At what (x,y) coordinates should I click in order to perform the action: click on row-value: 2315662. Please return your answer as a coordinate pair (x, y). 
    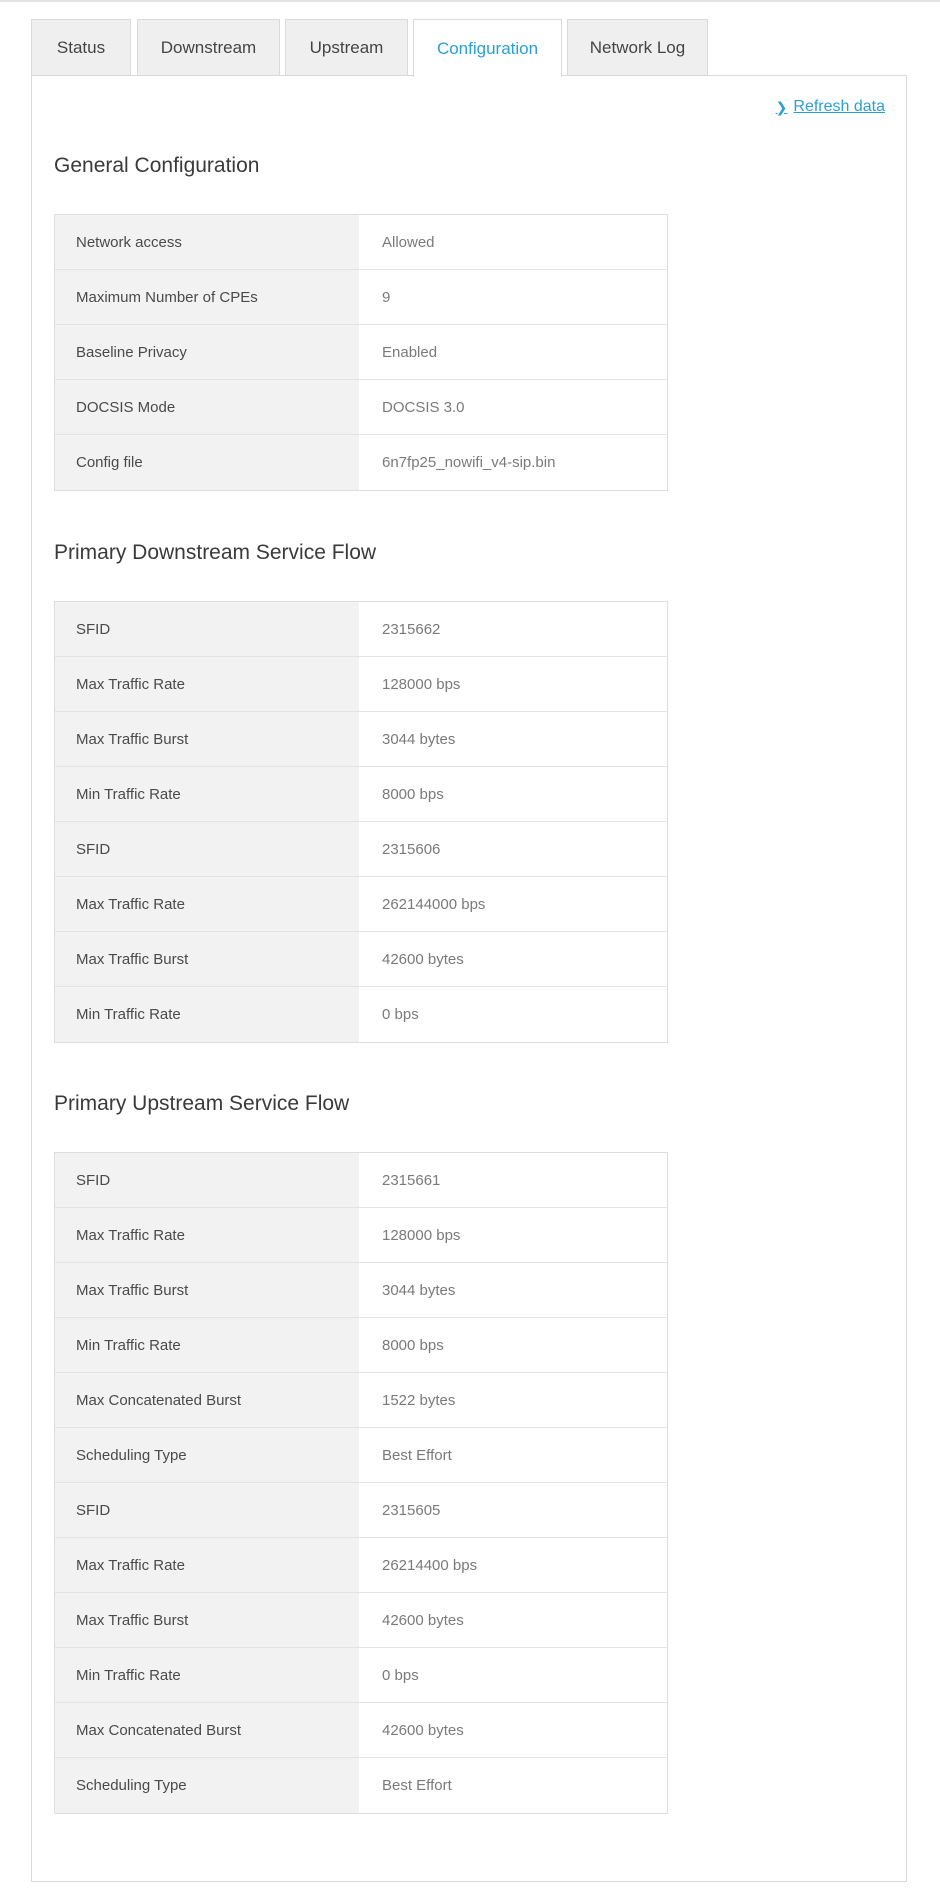
    Looking at the image, I should click on (411, 629).